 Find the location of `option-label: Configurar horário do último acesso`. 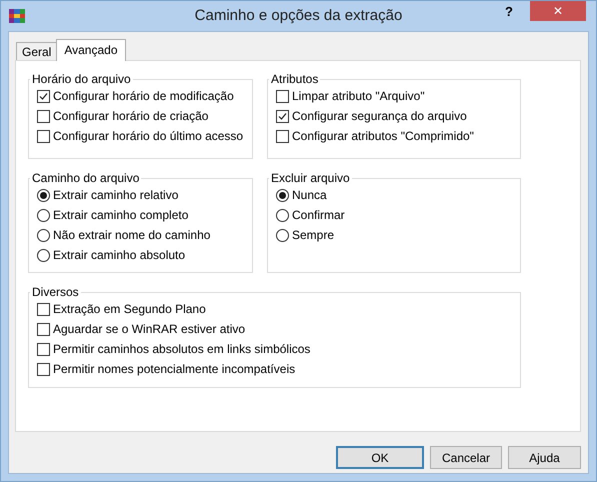

option-label: Configurar horário do último acesso is located at coordinates (148, 136).